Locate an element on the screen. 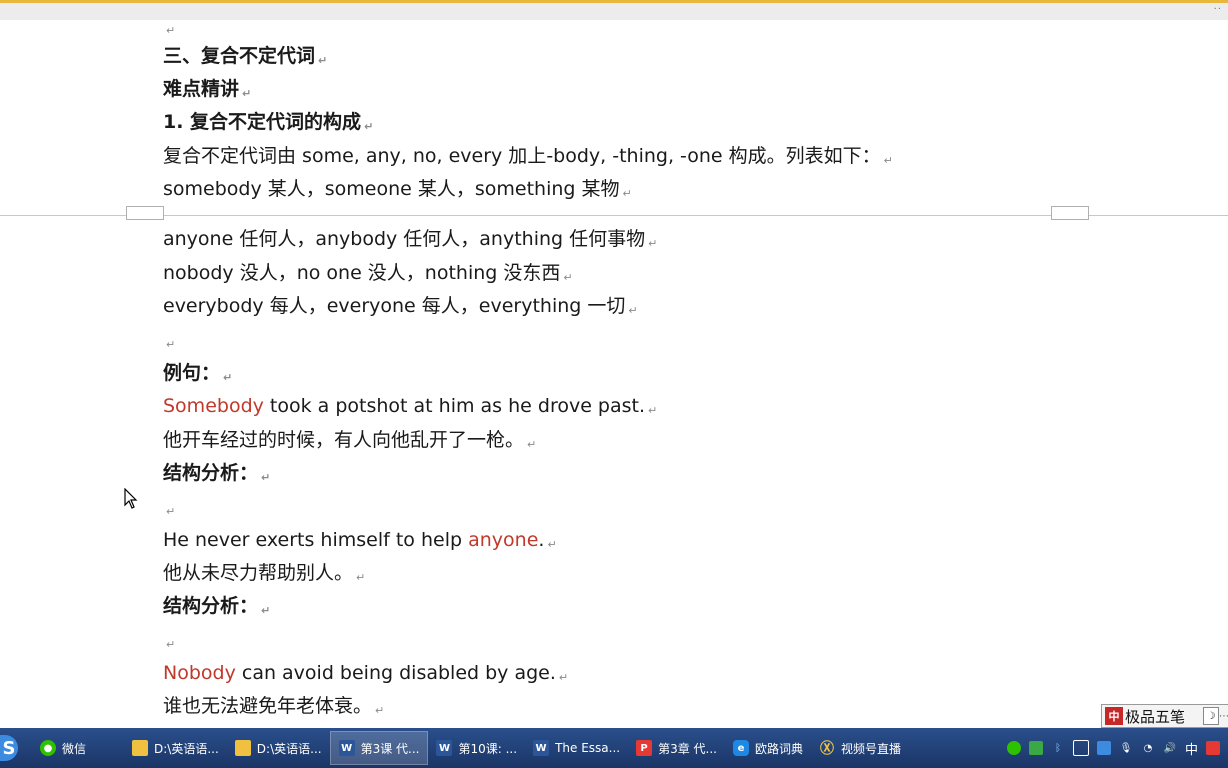 The width and height of the screenshot is (1228, 768). microphone-icon: 🎙 is located at coordinates (1126, 748).